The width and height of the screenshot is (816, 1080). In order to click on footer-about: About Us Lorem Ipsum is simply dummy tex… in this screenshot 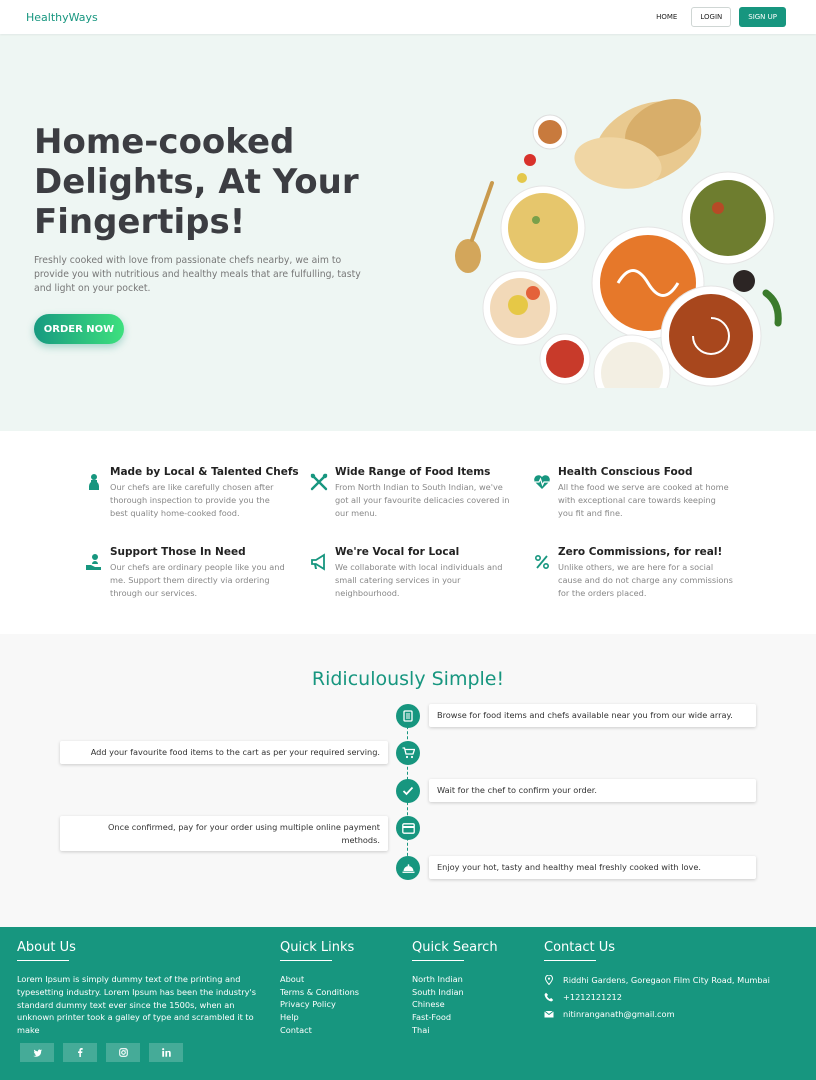, I will do `click(142, 988)`.